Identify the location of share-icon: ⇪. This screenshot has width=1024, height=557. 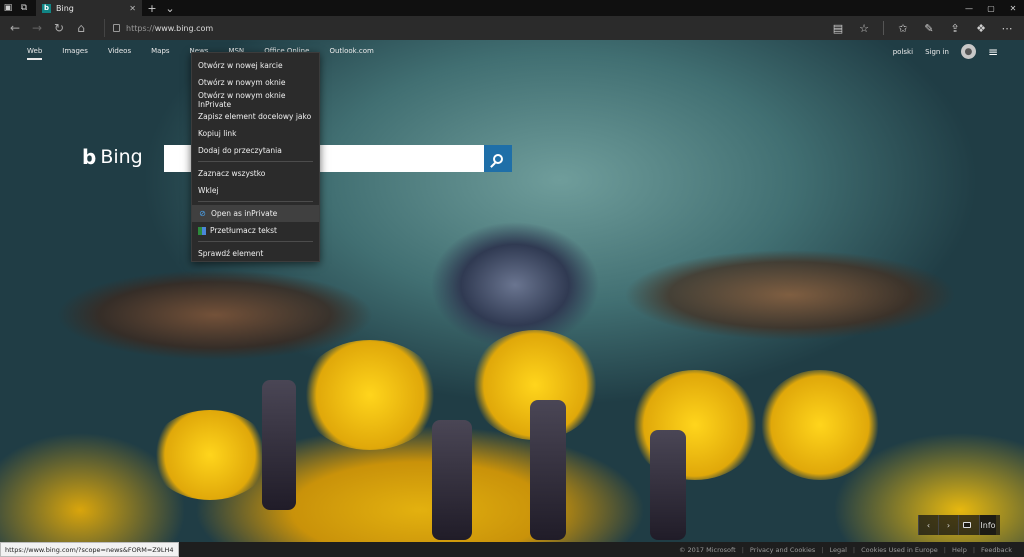
(955, 28).